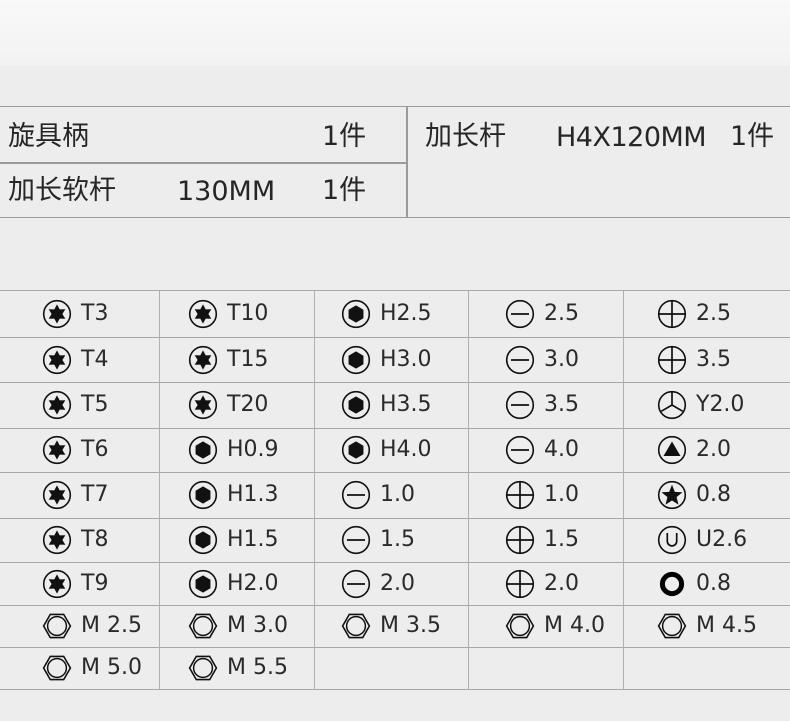  I want to click on extension-bar-qty: 1件, so click(752, 136).